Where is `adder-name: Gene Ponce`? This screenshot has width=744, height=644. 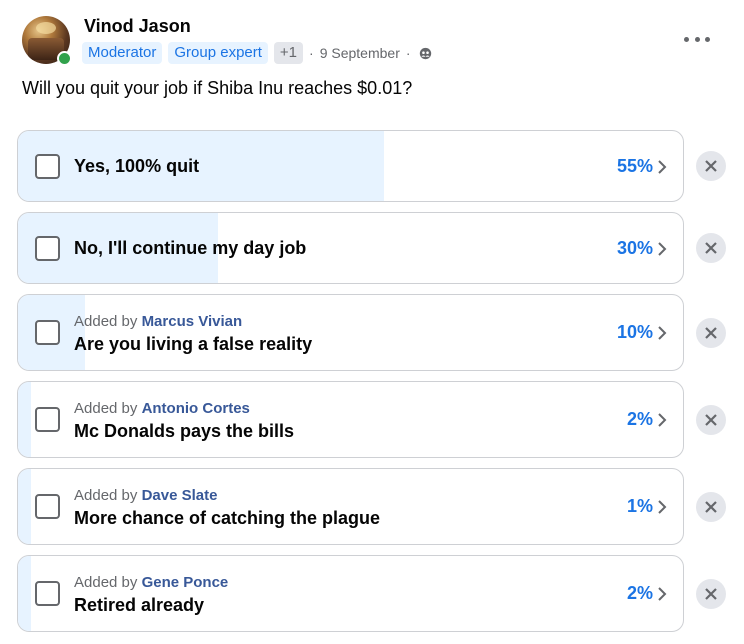
adder-name: Gene Ponce is located at coordinates (185, 582).